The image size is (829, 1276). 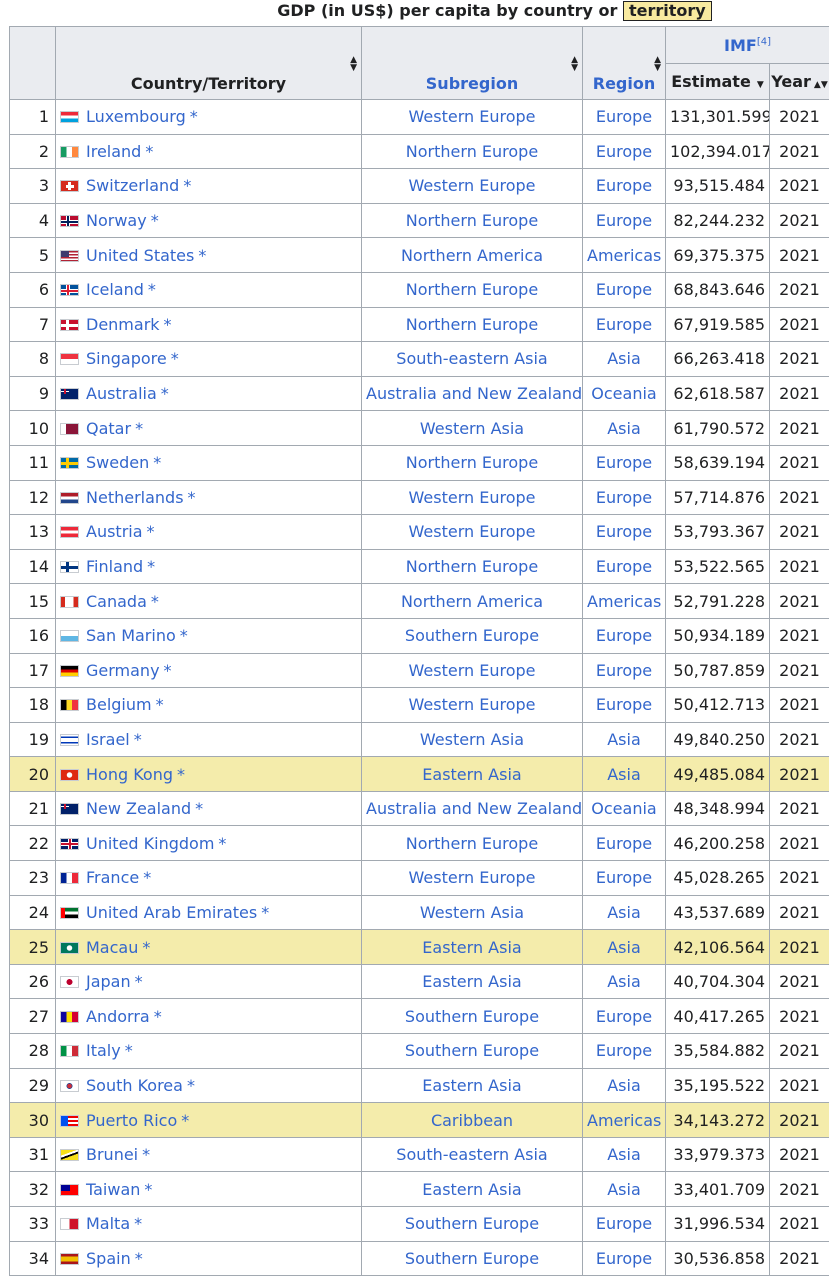 What do you see at coordinates (135, 497) in the screenshot?
I see `country-link: Netherlands` at bounding box center [135, 497].